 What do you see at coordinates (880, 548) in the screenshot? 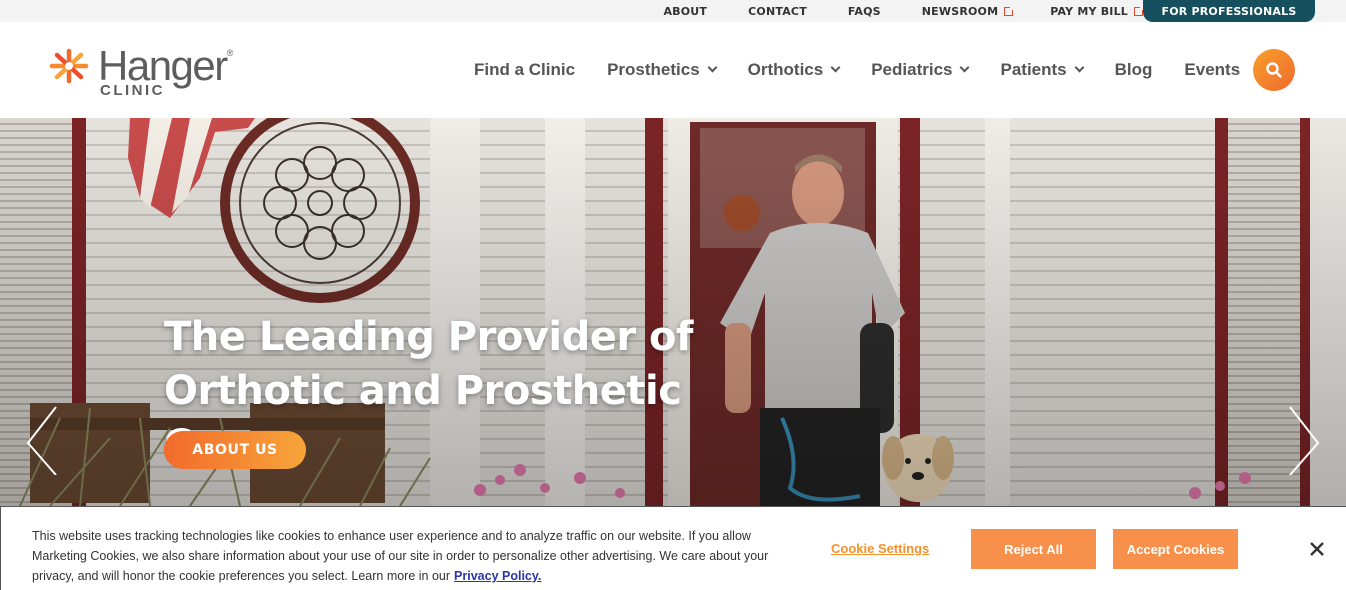
I see `cookie-settings-link: Cookie Settings` at bounding box center [880, 548].